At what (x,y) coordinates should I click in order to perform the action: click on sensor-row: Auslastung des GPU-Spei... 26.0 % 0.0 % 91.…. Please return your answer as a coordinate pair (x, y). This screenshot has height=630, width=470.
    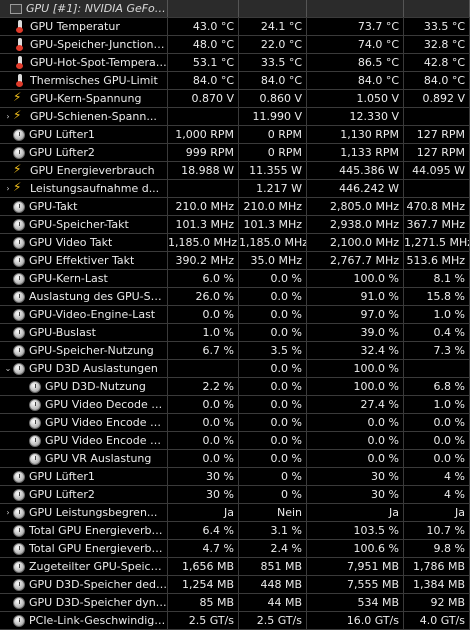
    Looking at the image, I should click on (235, 297).